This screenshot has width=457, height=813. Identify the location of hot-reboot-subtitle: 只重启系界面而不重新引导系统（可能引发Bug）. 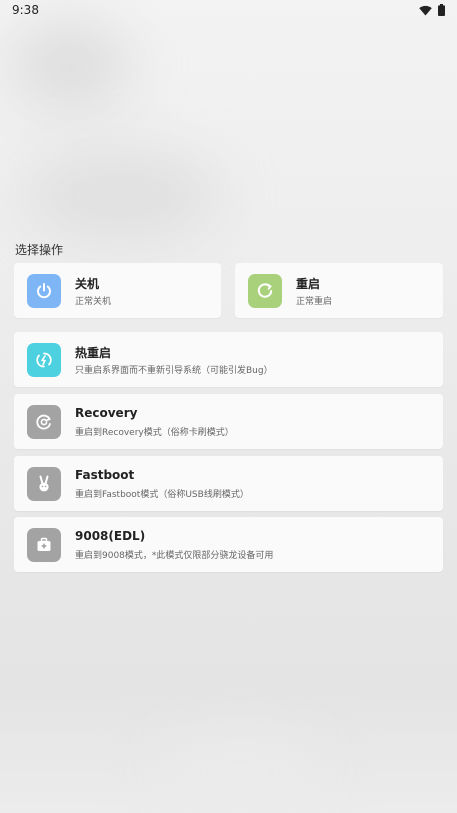
(174, 371).